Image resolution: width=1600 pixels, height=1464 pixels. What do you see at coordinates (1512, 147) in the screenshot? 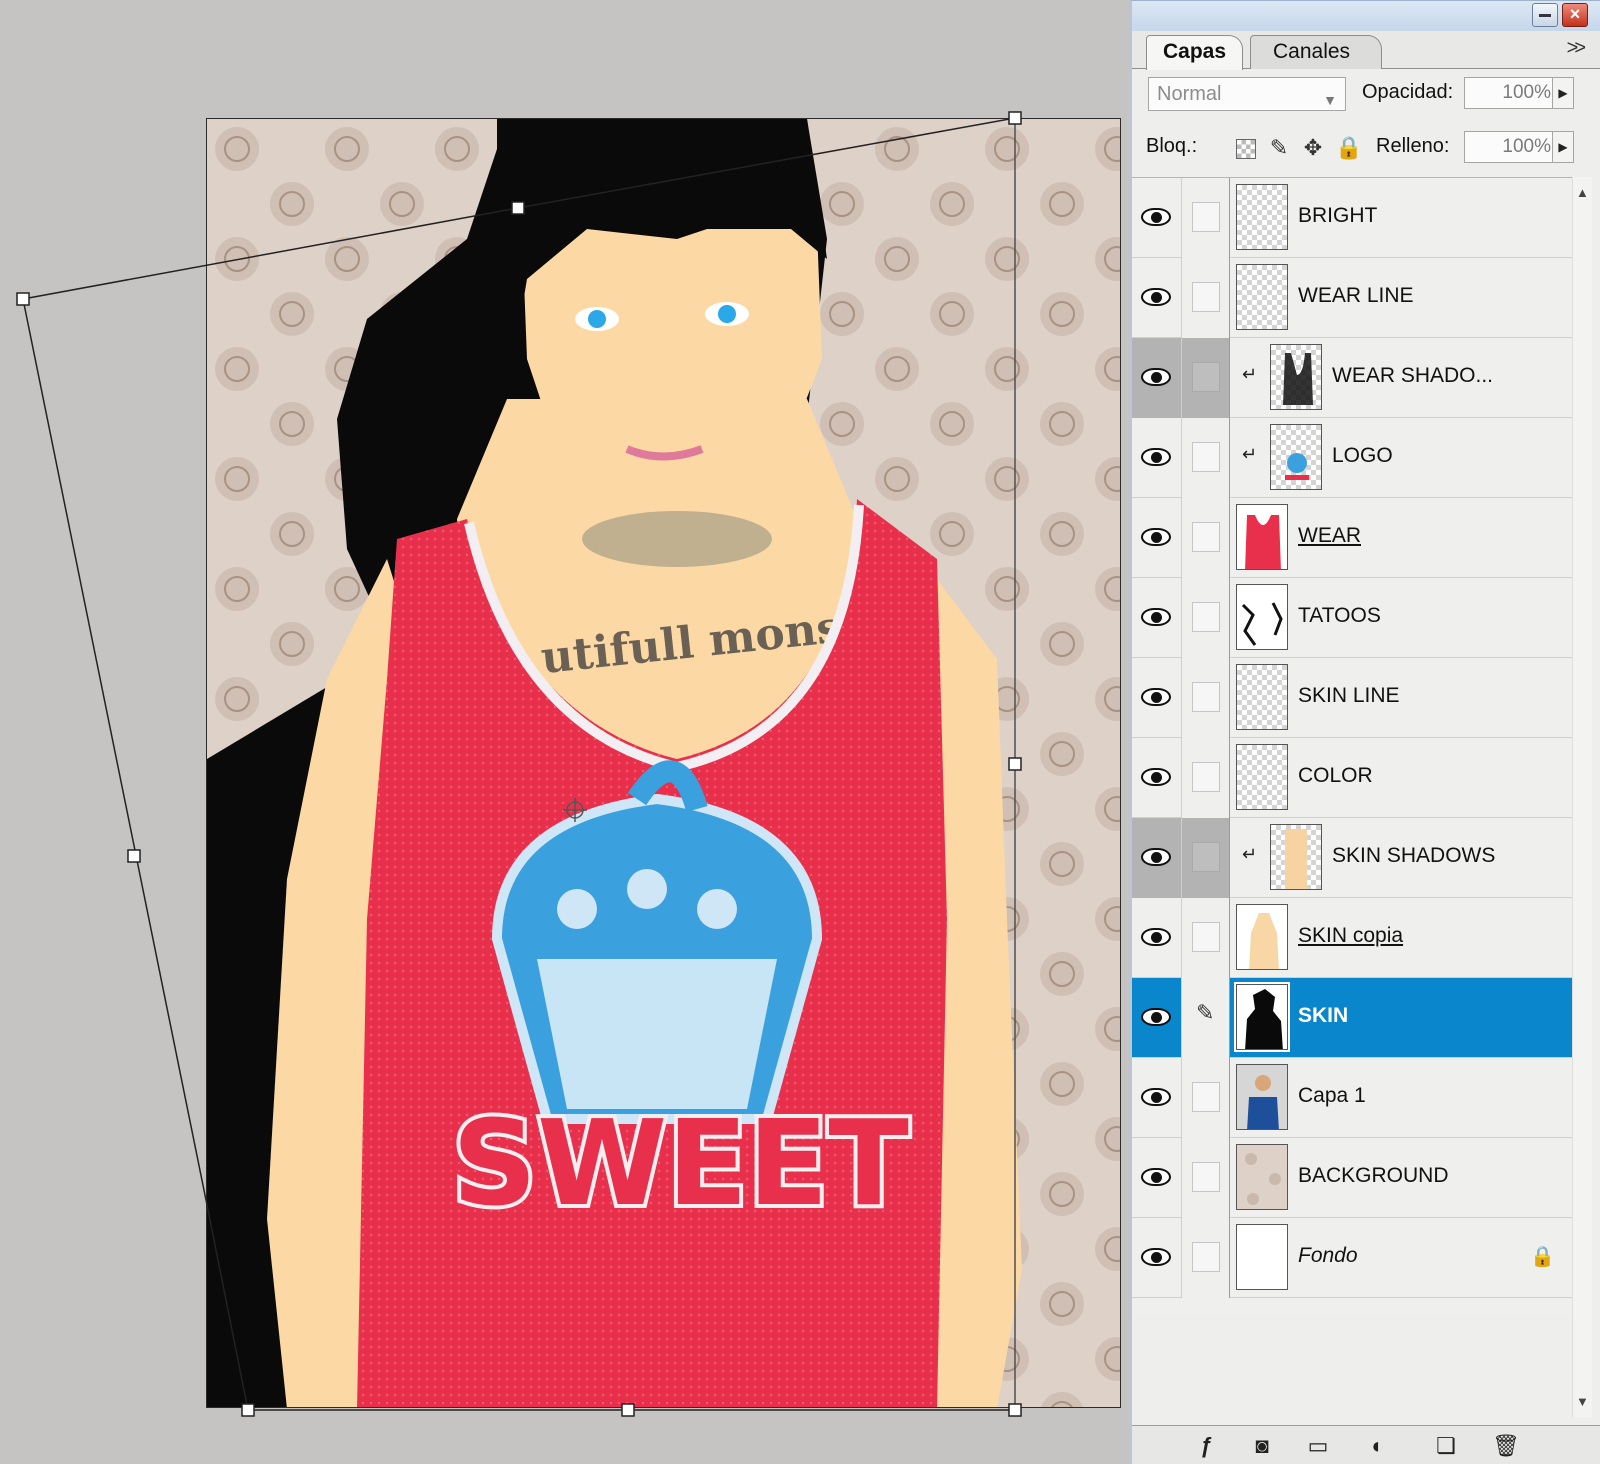
I see `fill-input: 100%` at bounding box center [1512, 147].